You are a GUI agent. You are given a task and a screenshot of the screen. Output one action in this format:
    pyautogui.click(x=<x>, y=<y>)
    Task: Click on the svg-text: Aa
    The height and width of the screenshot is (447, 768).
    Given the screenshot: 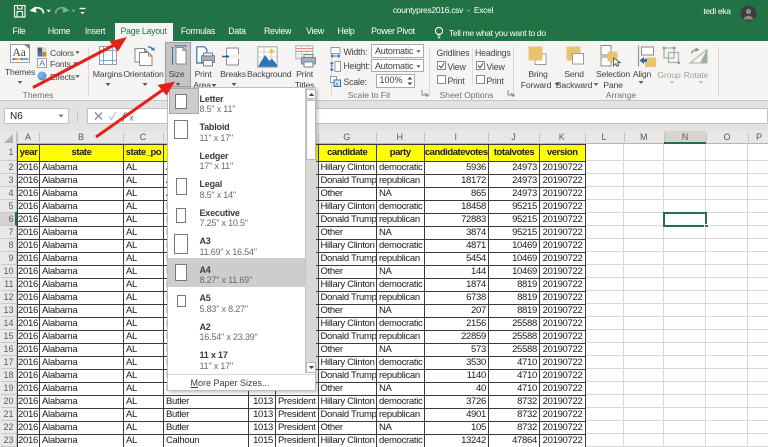 What is the action you would take?
    pyautogui.click(x=18, y=53)
    